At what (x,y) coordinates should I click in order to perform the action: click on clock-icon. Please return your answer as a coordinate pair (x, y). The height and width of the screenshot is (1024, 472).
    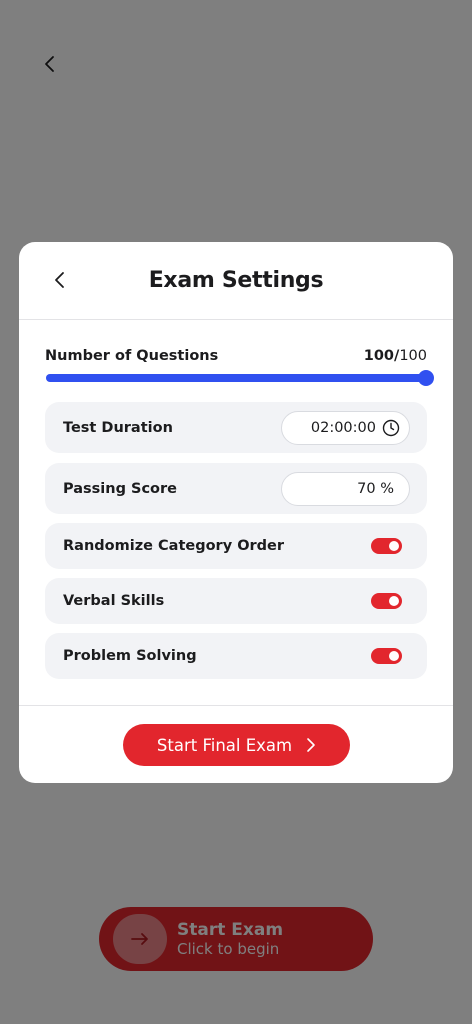
    Looking at the image, I should click on (391, 427).